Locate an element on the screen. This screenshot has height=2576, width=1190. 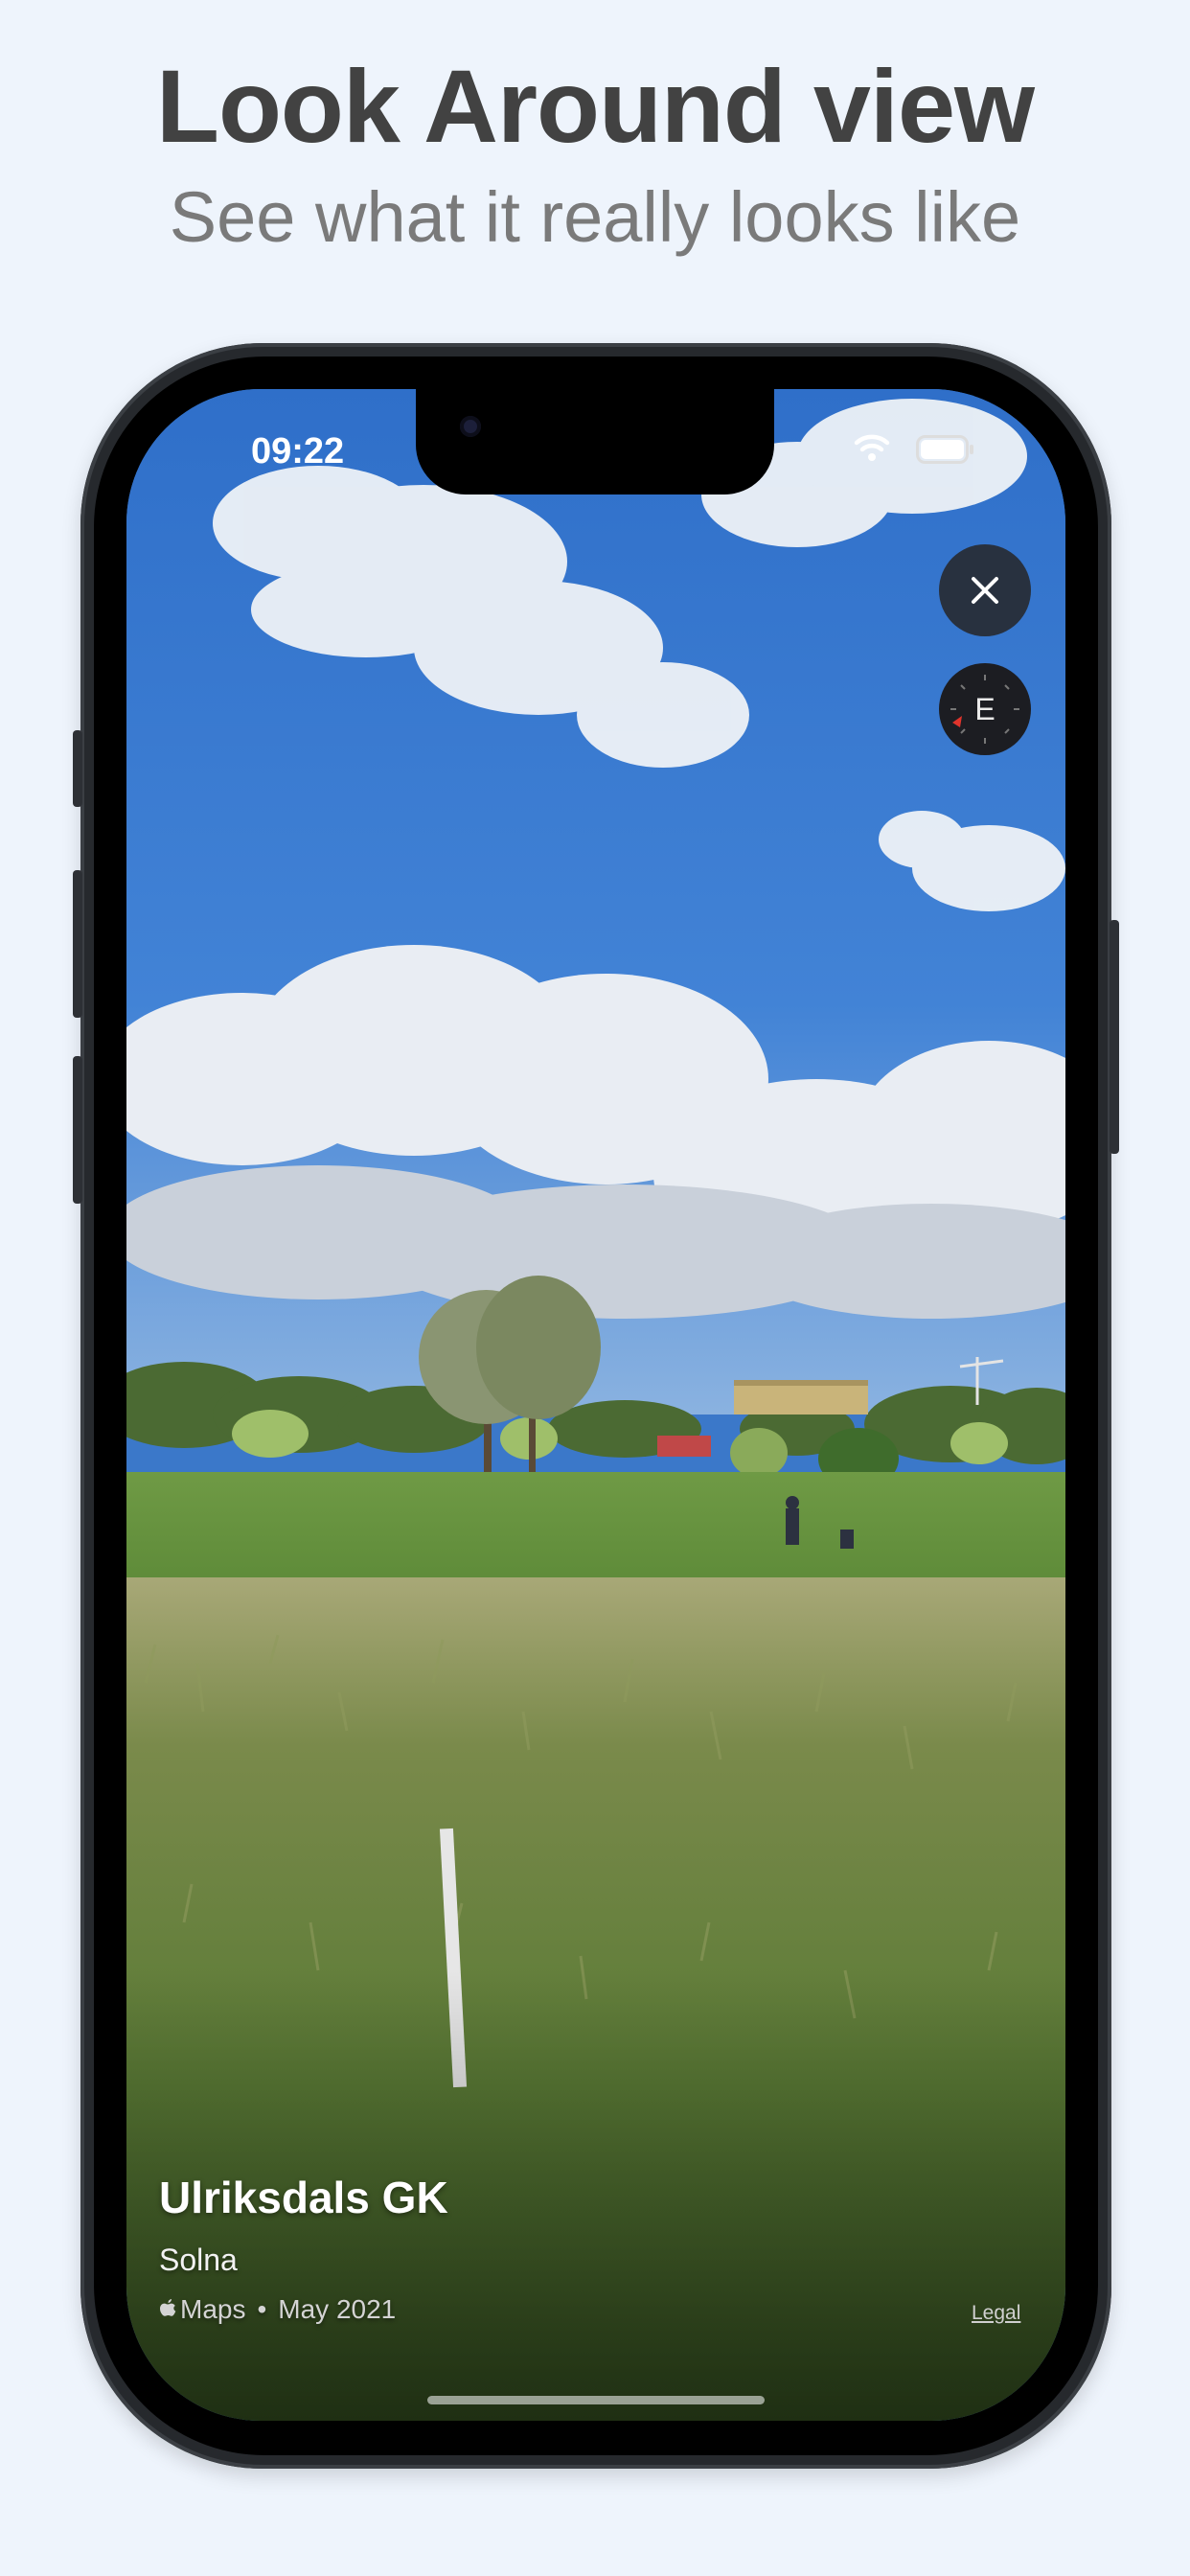
imagery-attribution: Maps • May 2021 is located at coordinates (278, 2309).